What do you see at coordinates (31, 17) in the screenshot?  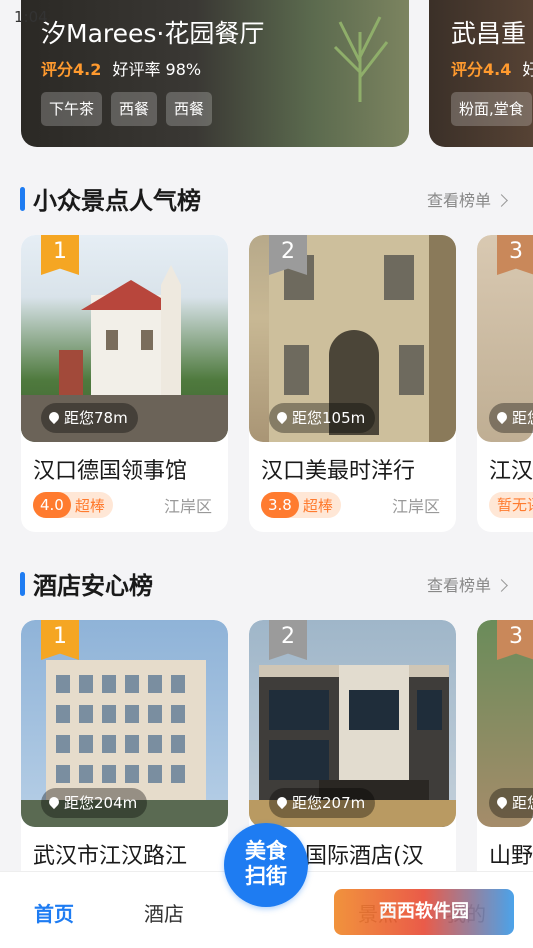 I see `status-time: 1:04` at bounding box center [31, 17].